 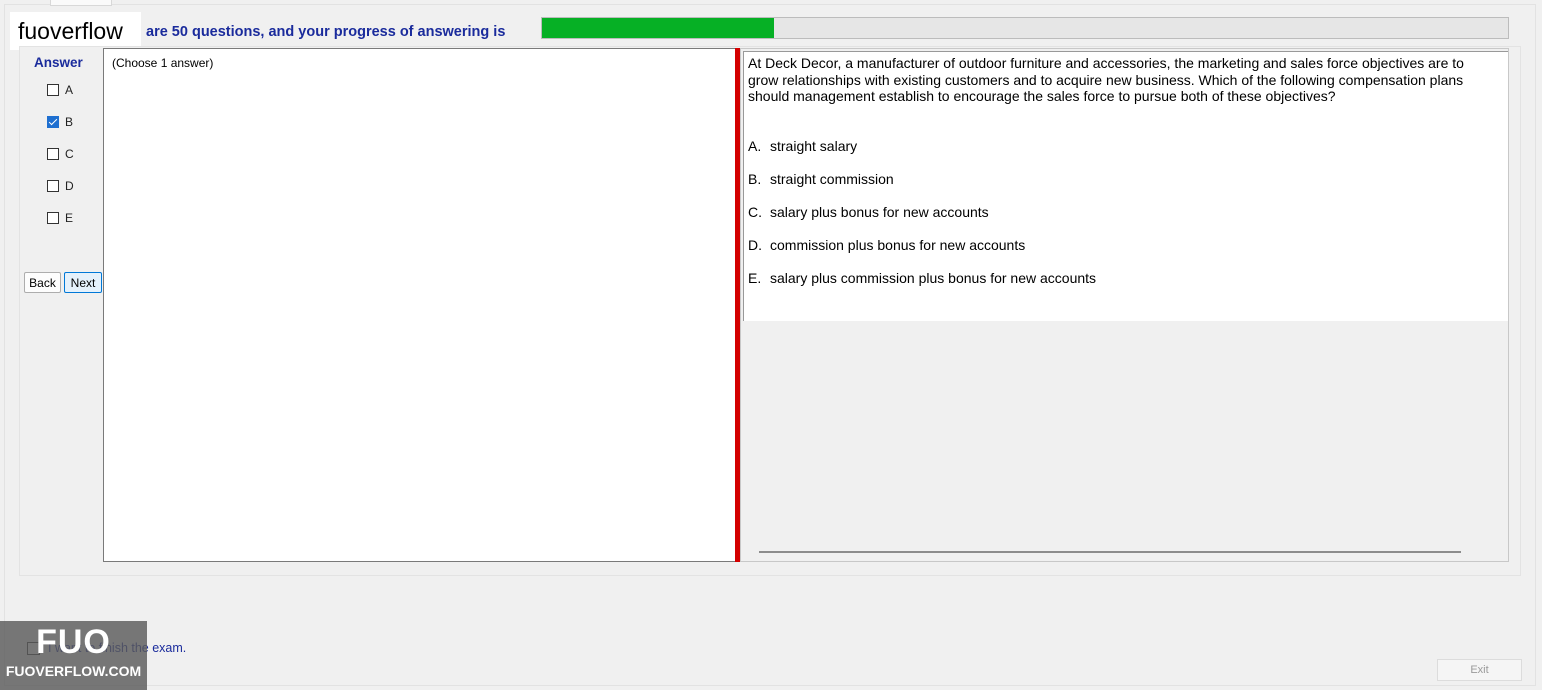 I want to click on option-c-label: C, so click(x=69, y=154).